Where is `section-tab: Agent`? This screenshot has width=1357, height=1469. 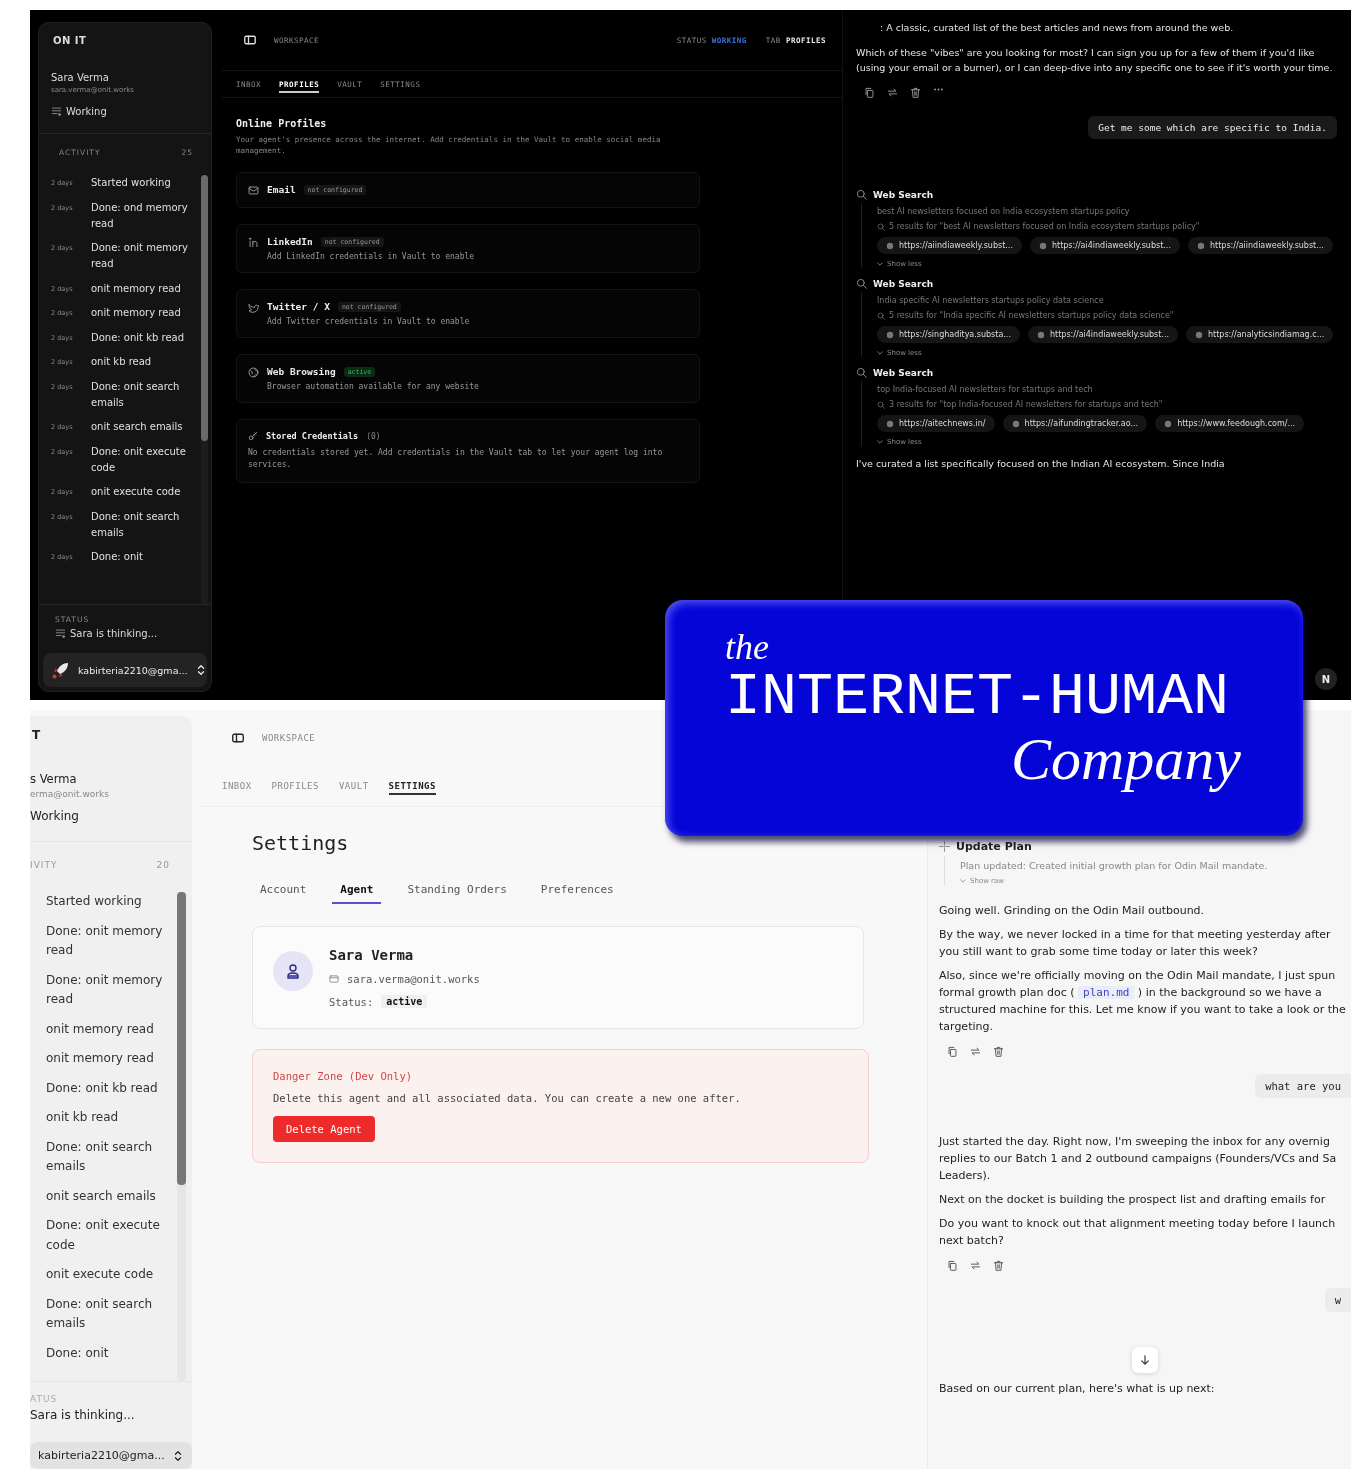 section-tab: Agent is located at coordinates (357, 890).